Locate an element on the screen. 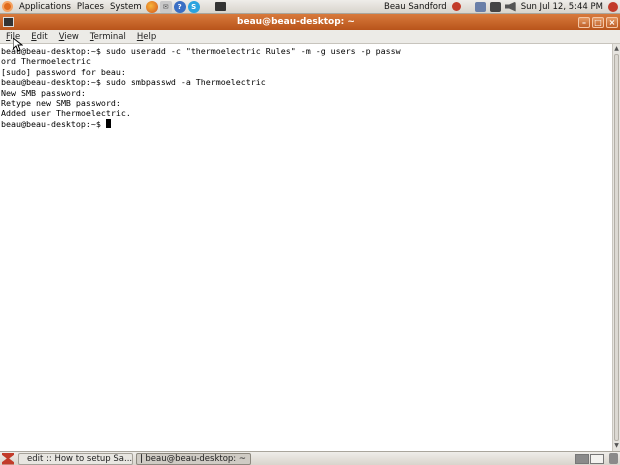 Image resolution: width=620 pixels, height=465 pixels. terminal-line: [sudo] password for beau: is located at coordinates (63, 71).